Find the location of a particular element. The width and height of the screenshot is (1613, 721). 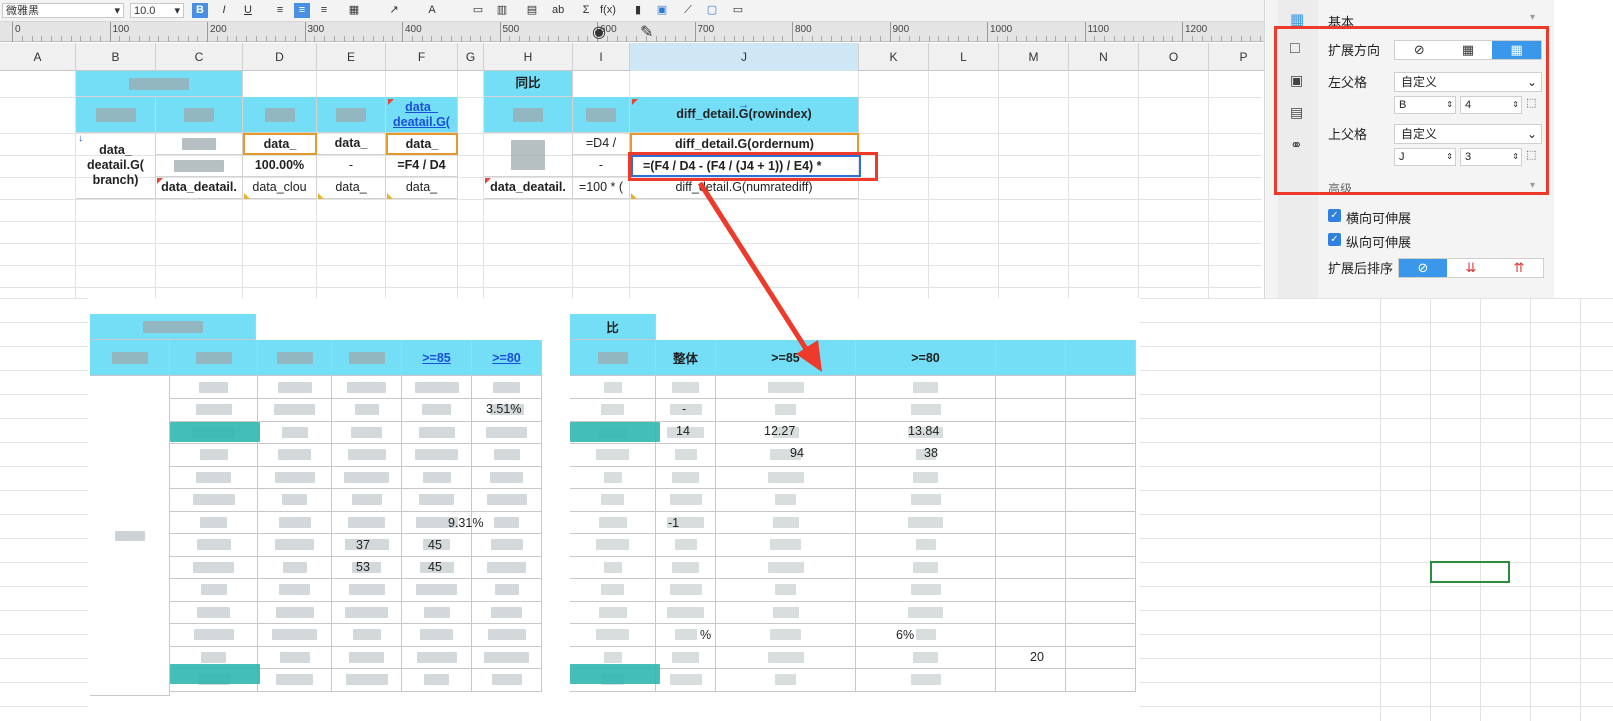

preview-right-header-2: >=85 is located at coordinates (786, 358).